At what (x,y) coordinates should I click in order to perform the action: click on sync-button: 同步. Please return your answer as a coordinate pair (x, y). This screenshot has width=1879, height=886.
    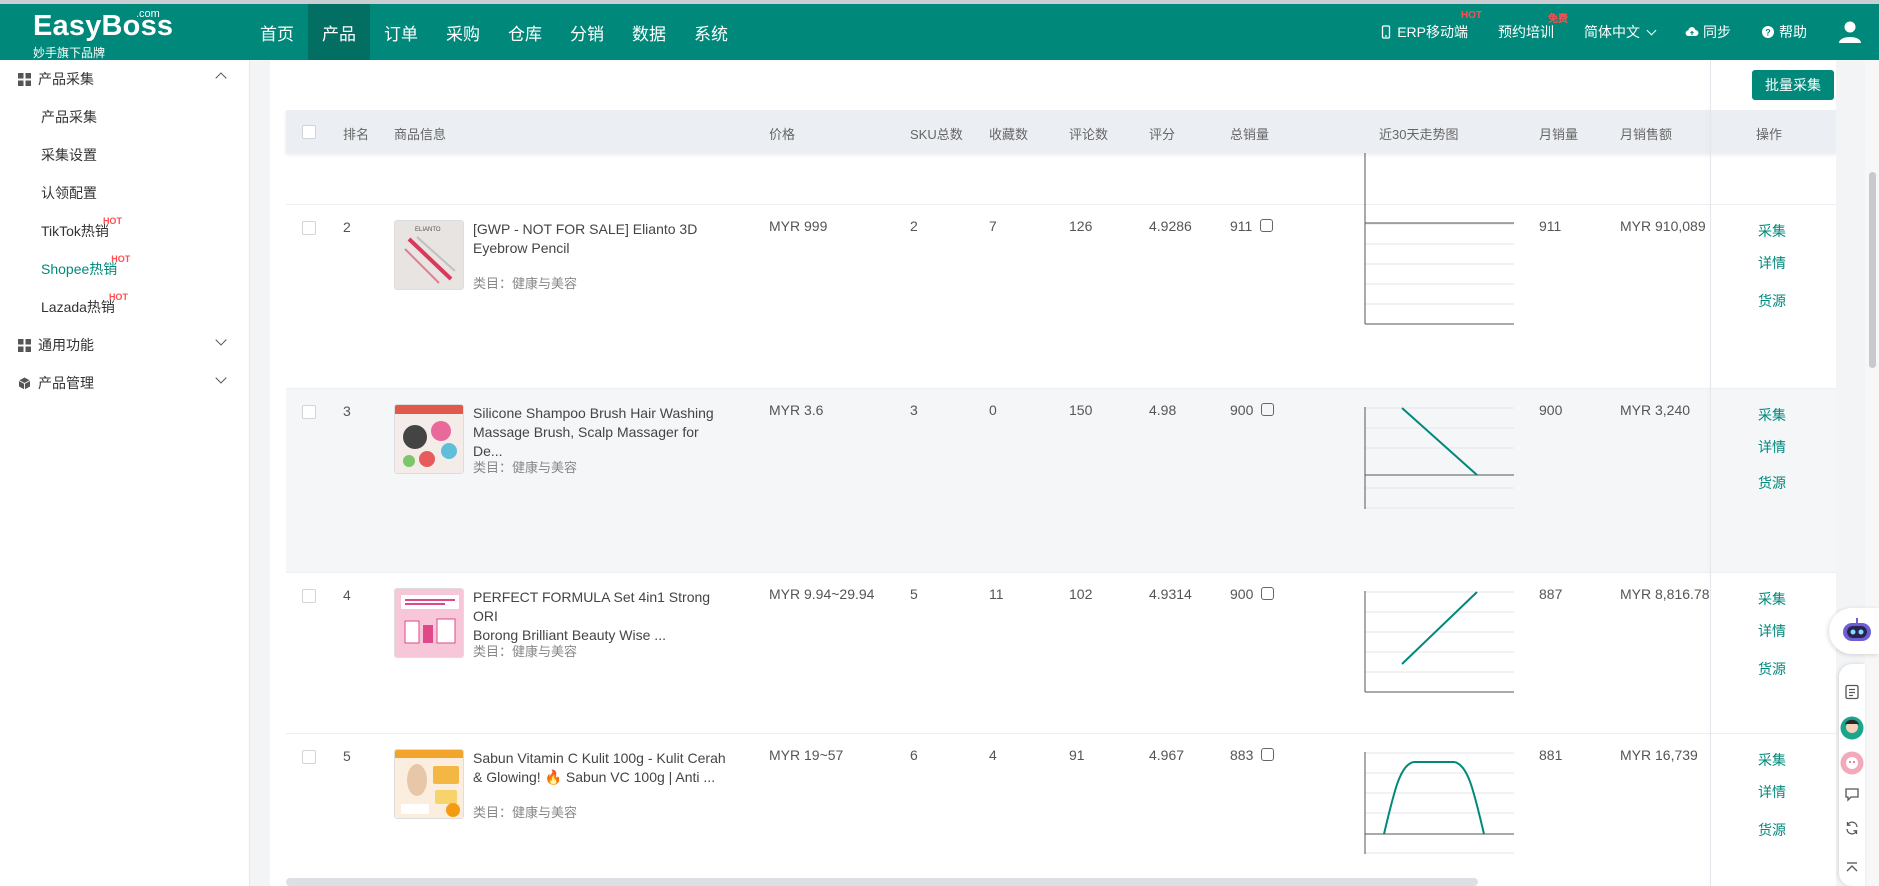
    Looking at the image, I should click on (1708, 32).